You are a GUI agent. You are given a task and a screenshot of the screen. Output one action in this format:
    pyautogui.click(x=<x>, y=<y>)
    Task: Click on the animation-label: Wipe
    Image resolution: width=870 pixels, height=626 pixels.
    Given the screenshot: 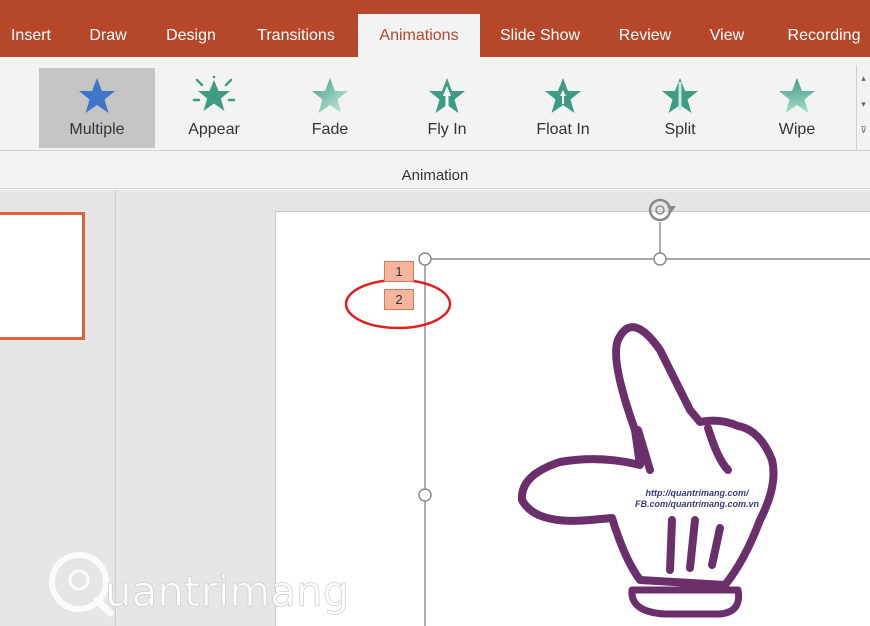 What is the action you would take?
    pyautogui.click(x=797, y=129)
    